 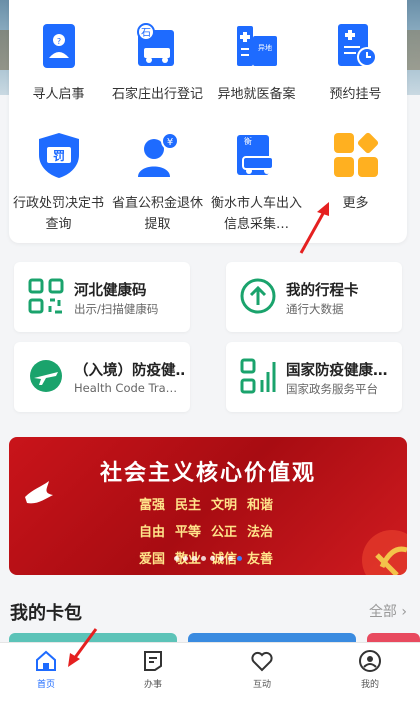 I want to click on tab-profile: 我的, so click(x=370, y=669).